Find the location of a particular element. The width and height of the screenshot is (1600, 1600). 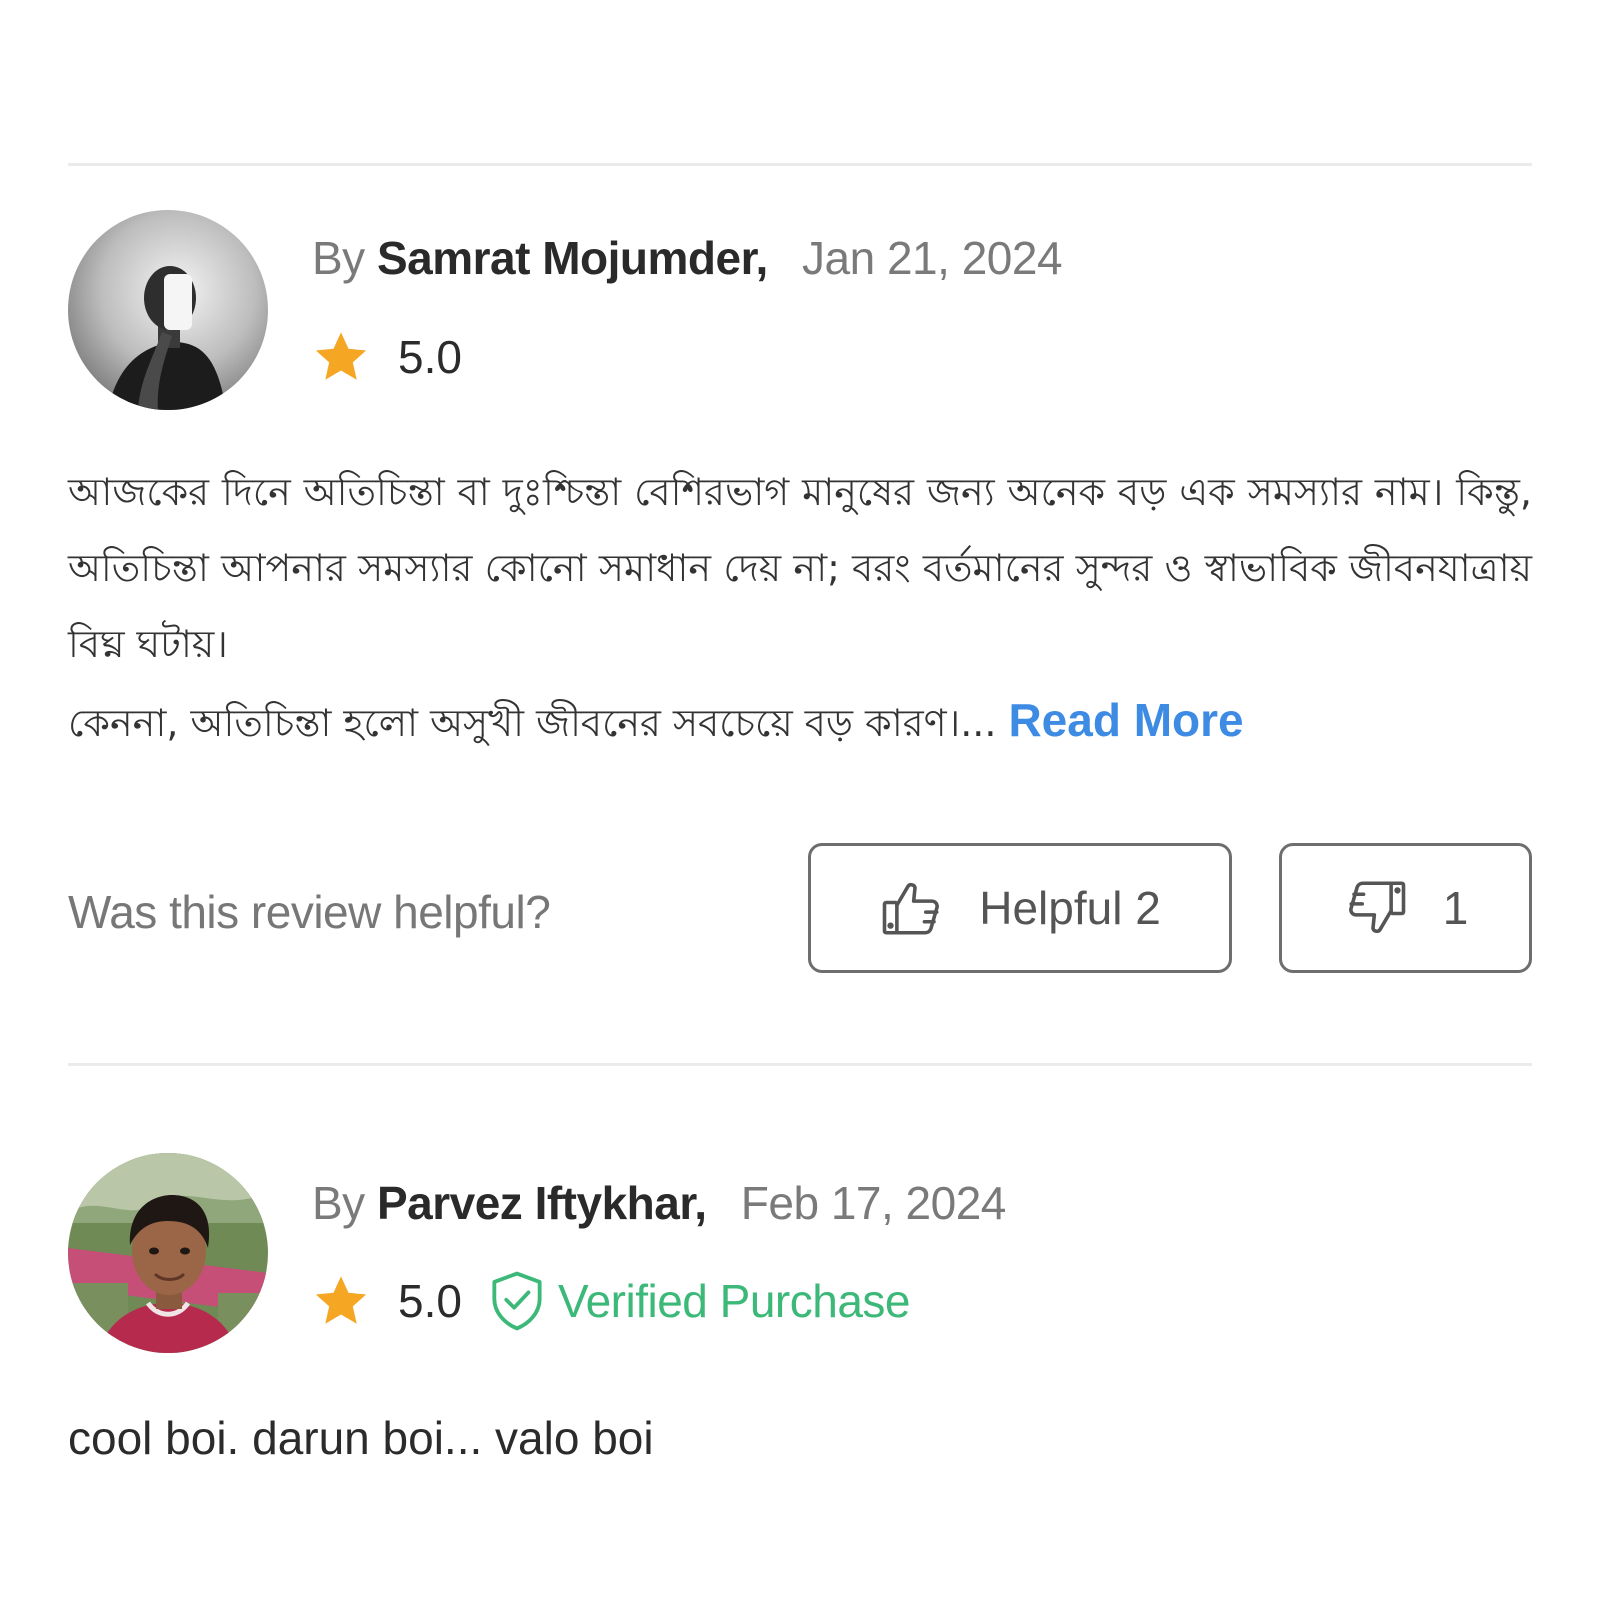

not-helpful-button: 1 is located at coordinates (1405, 908).